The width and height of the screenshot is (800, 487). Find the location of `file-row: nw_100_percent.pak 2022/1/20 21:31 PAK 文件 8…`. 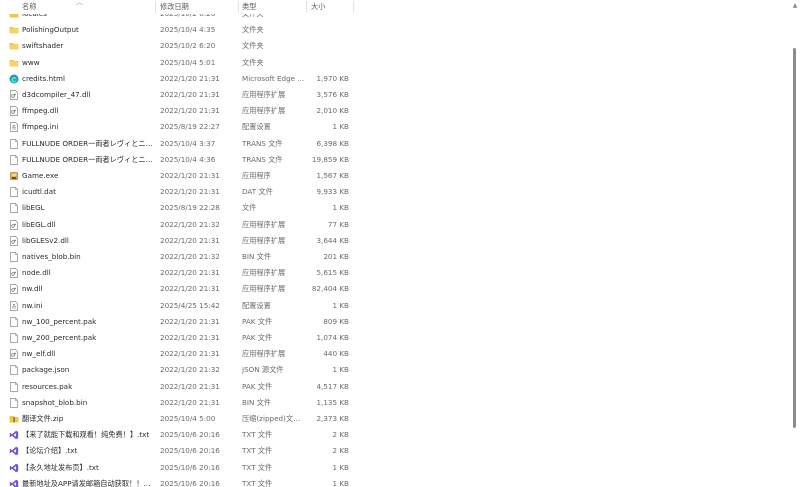

file-row: nw_100_percent.pak 2022/1/20 21:31 PAK 文件 8… is located at coordinates (395, 322).